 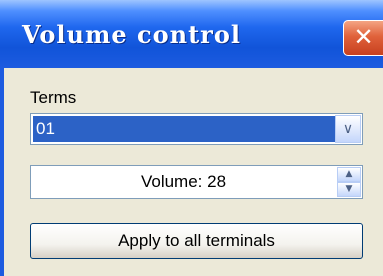 I want to click on volume-spinner: Volume: 28 ▲ ▼, so click(x=196, y=182).